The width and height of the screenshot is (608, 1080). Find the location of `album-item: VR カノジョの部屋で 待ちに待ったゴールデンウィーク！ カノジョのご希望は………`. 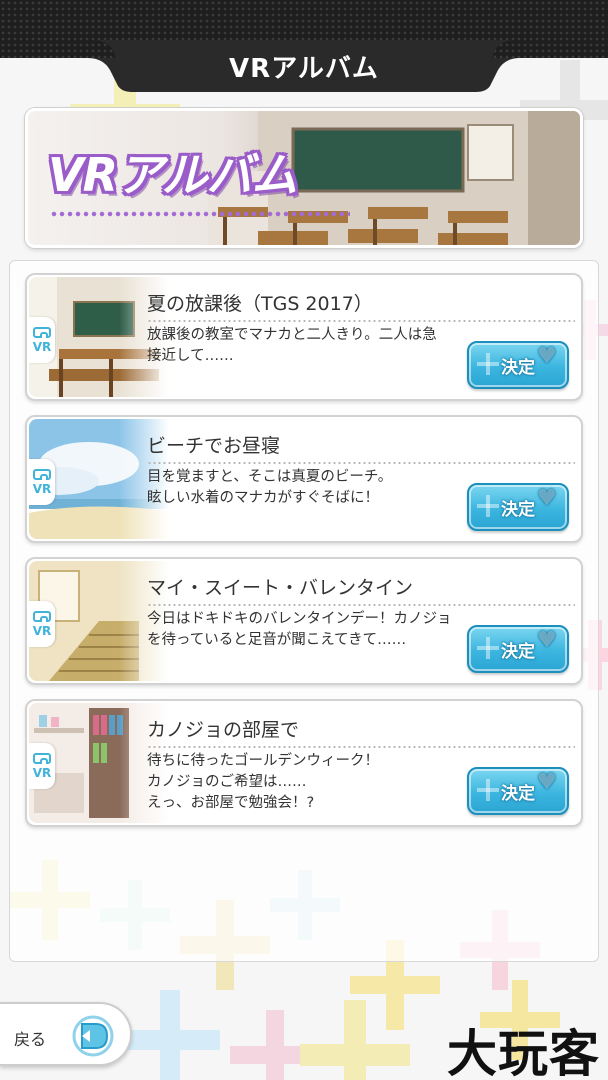

album-item: VR カノジョの部屋で 待ちに待ったゴールデンウィーク！ カノジョのご希望は……… is located at coordinates (304, 763).